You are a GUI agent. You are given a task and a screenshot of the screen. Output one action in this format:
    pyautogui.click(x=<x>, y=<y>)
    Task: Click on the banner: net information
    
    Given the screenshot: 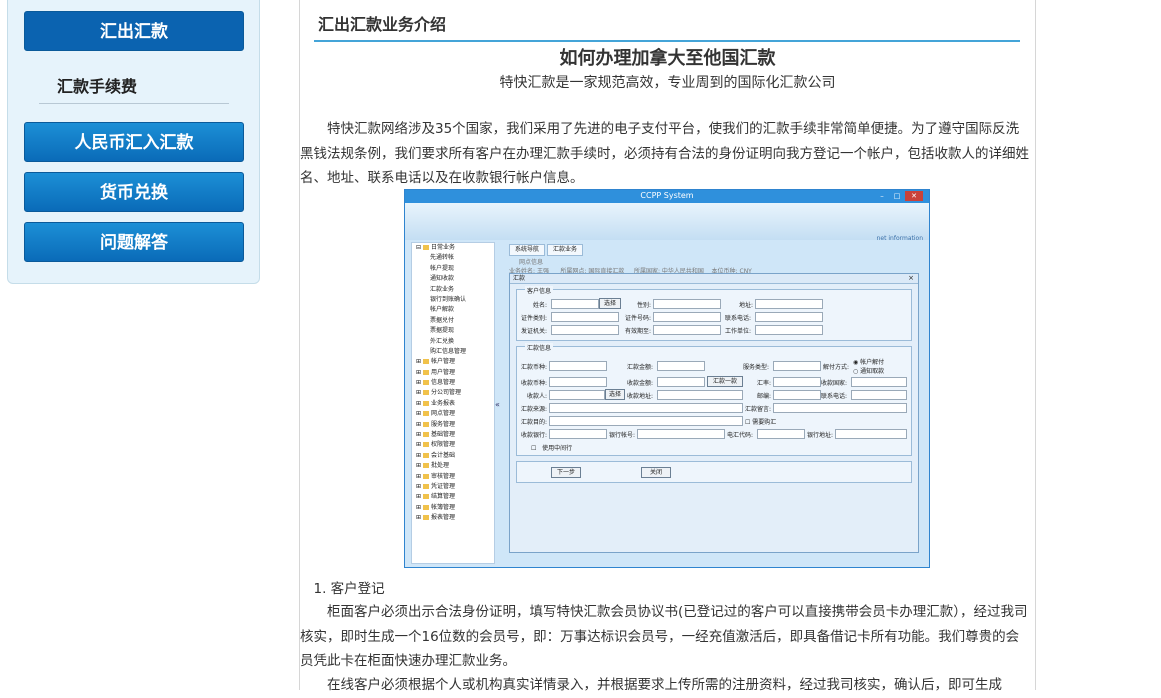 What is the action you would take?
    pyautogui.click(x=667, y=222)
    